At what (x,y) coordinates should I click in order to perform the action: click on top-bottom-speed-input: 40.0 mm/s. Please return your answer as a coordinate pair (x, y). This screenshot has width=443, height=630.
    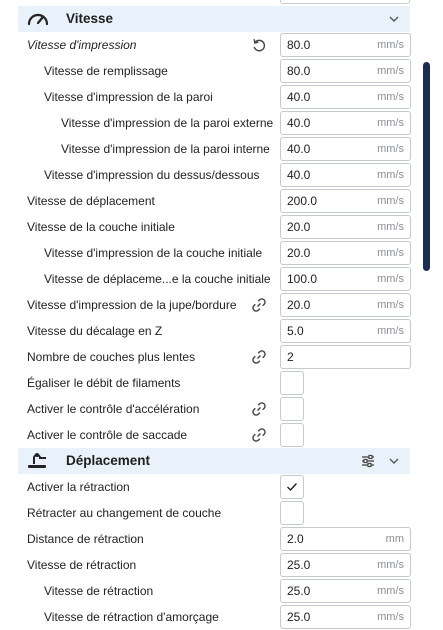
    Looking at the image, I should click on (345, 175).